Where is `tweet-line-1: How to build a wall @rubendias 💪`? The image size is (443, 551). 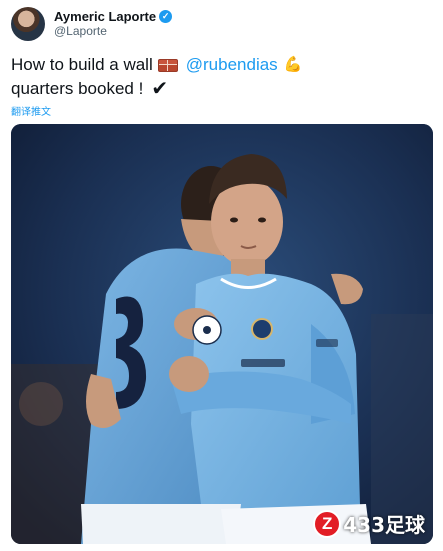
tweet-line-1: How to build a wall @rubendias 💪 is located at coordinates (223, 65).